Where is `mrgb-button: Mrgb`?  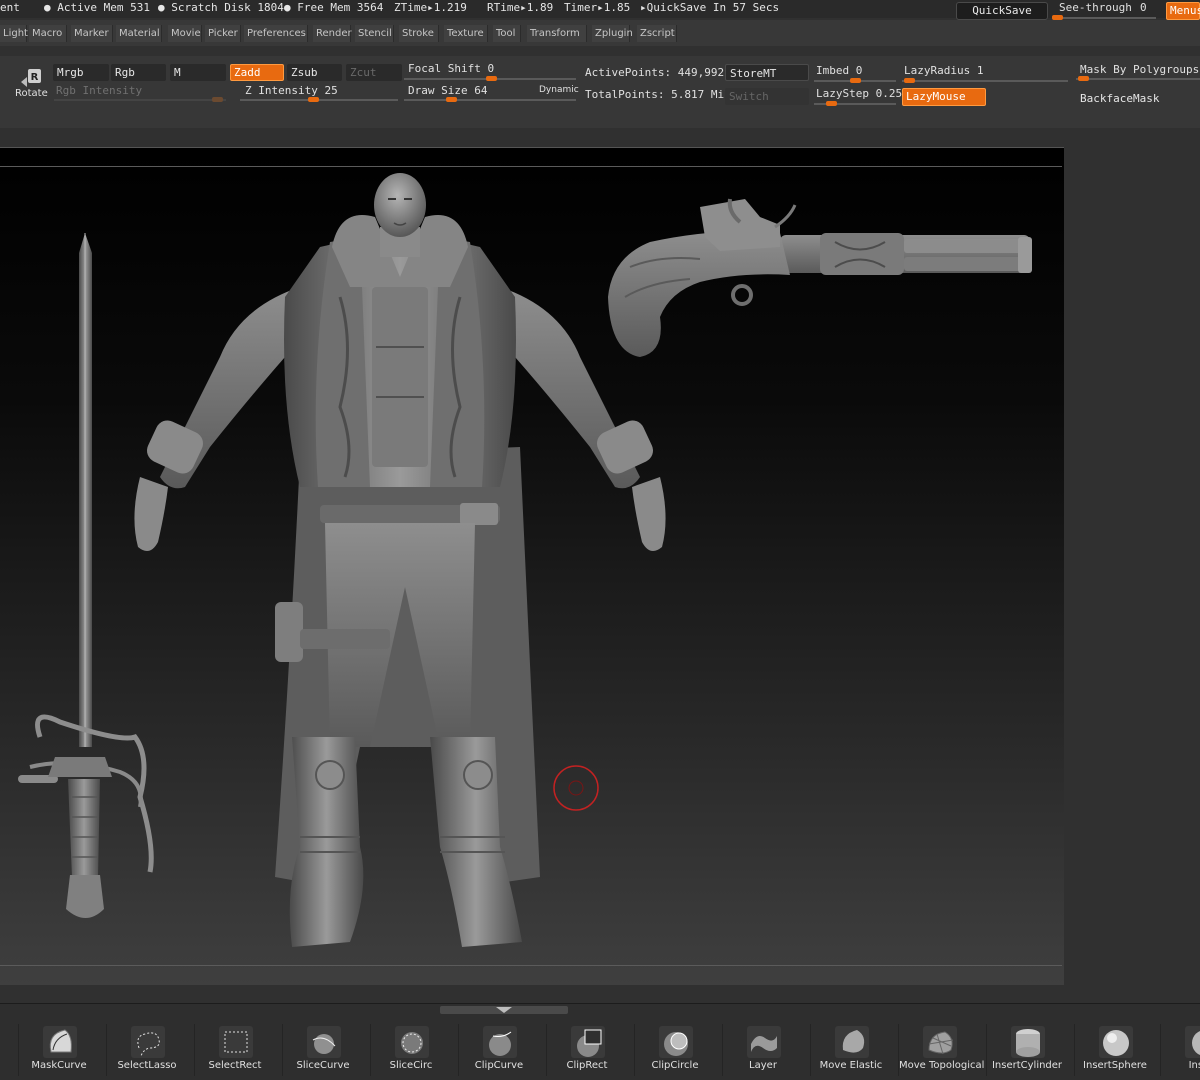 mrgb-button: Mrgb is located at coordinates (81, 72).